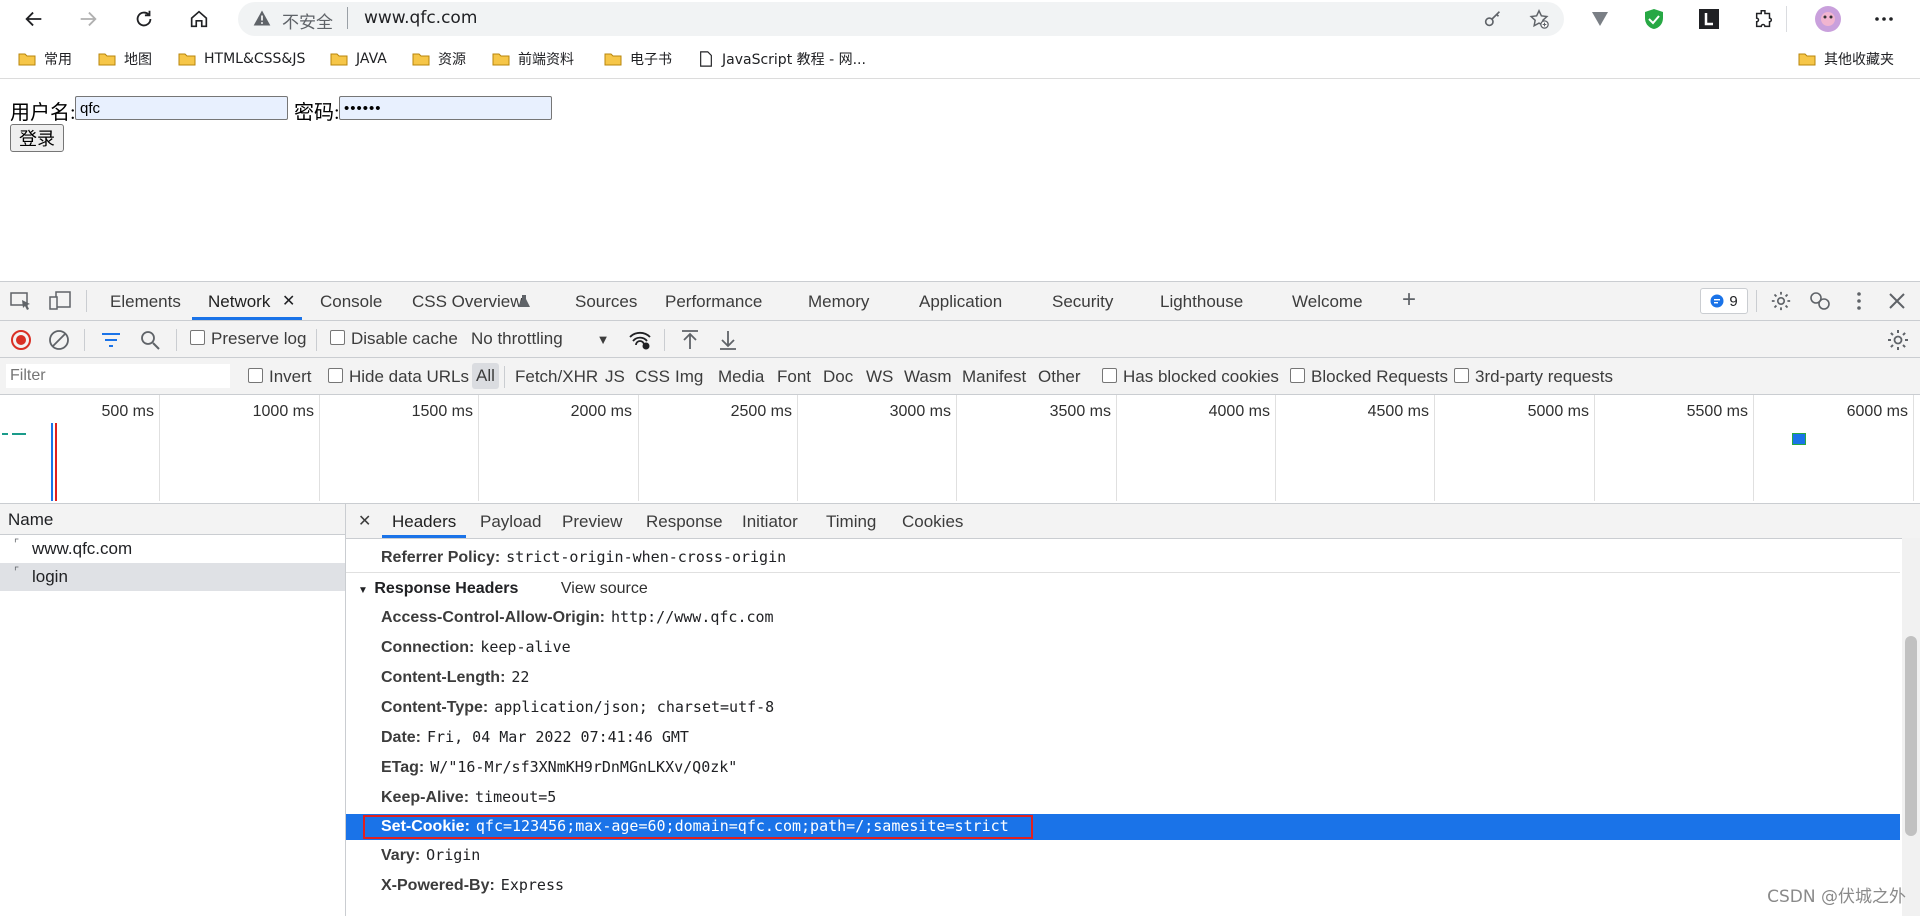  I want to click on has-blocked-cookies-checkbox: Has blocked cookies, so click(1190, 377).